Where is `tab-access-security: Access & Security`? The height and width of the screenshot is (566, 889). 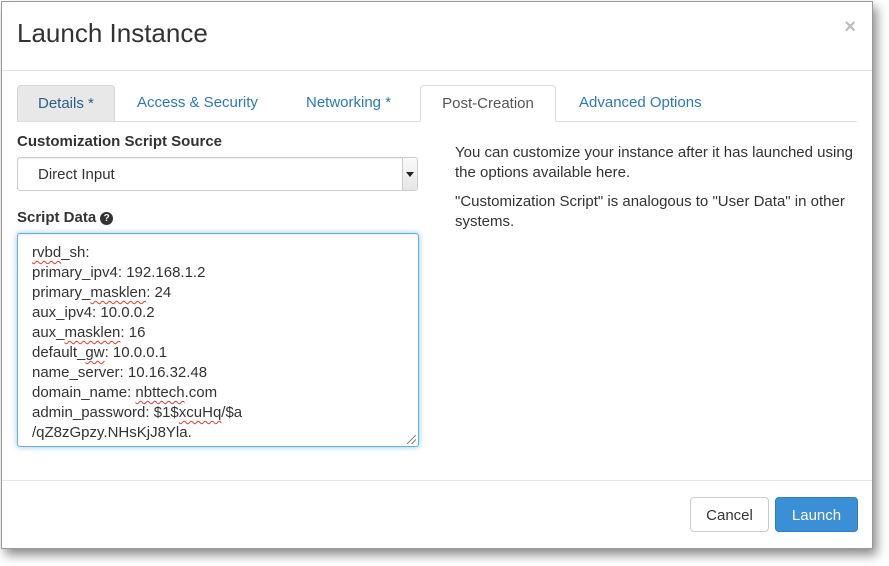
tab-access-security: Access & Security is located at coordinates (197, 103).